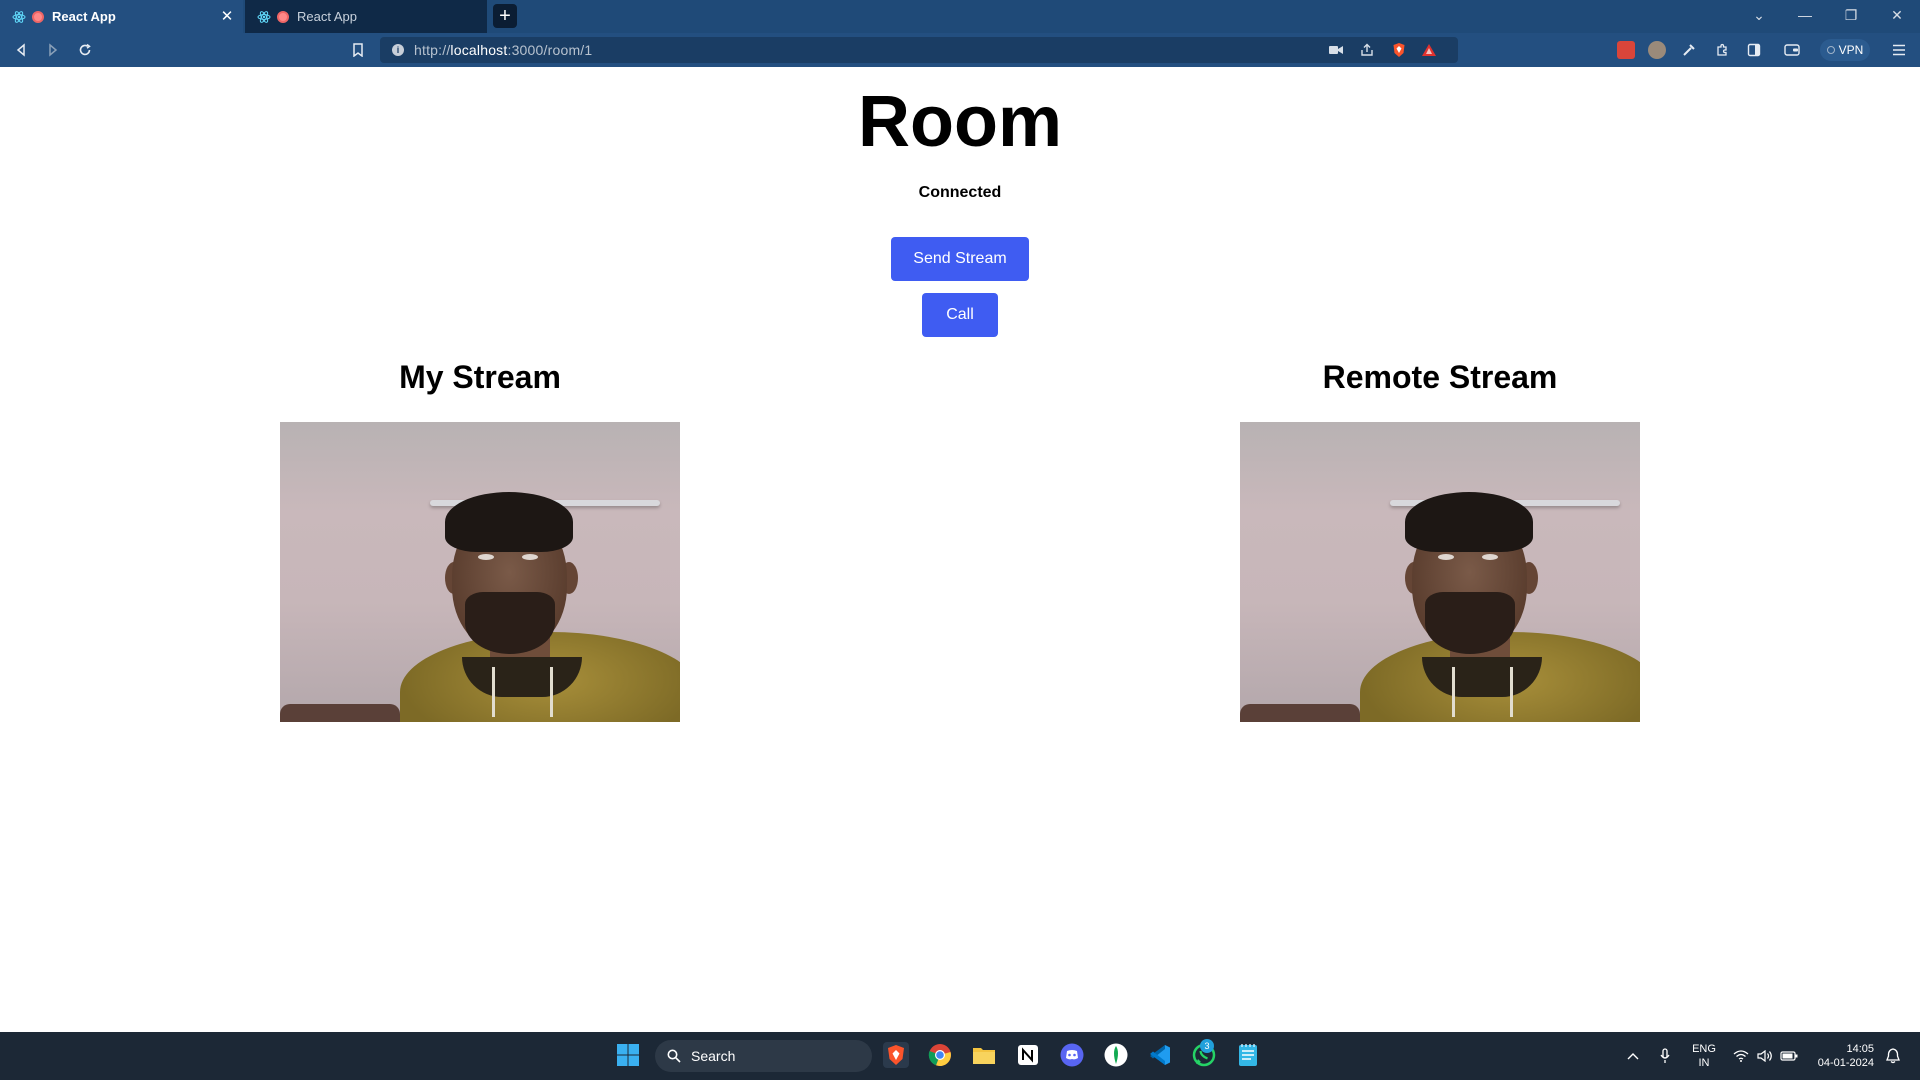  What do you see at coordinates (1722, 50) in the screenshot?
I see `extension-icon` at bounding box center [1722, 50].